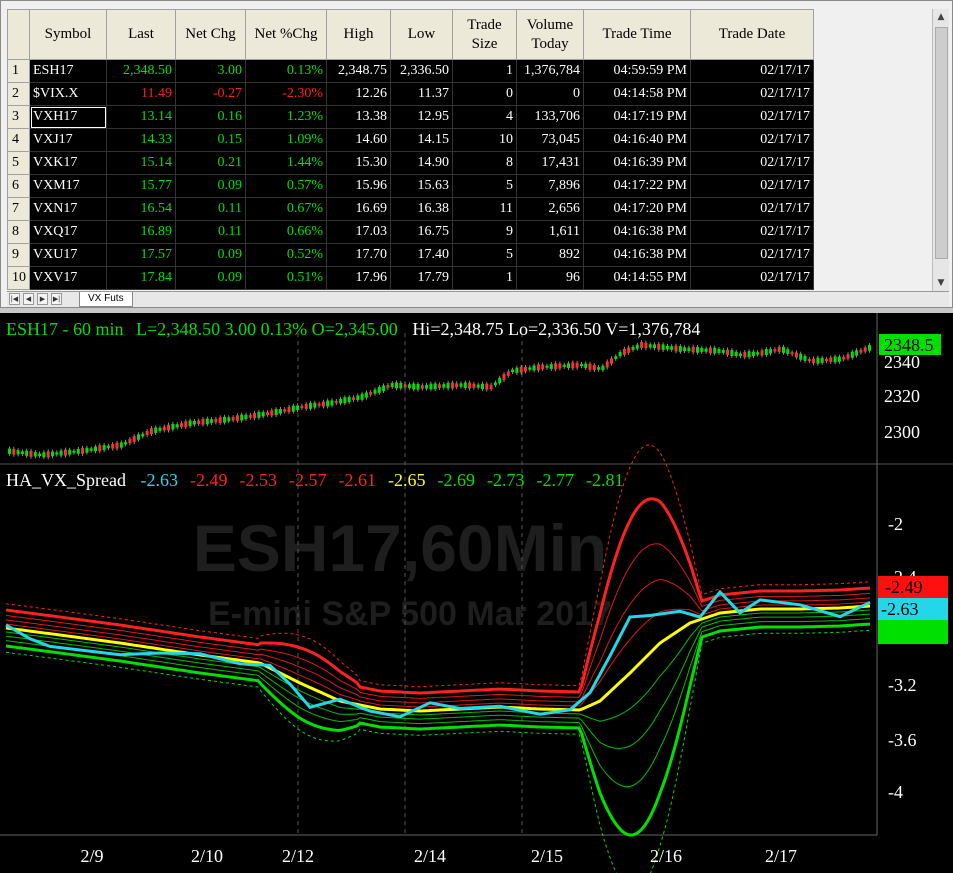  What do you see at coordinates (18, 278) in the screenshot?
I see `row-number: 10` at bounding box center [18, 278].